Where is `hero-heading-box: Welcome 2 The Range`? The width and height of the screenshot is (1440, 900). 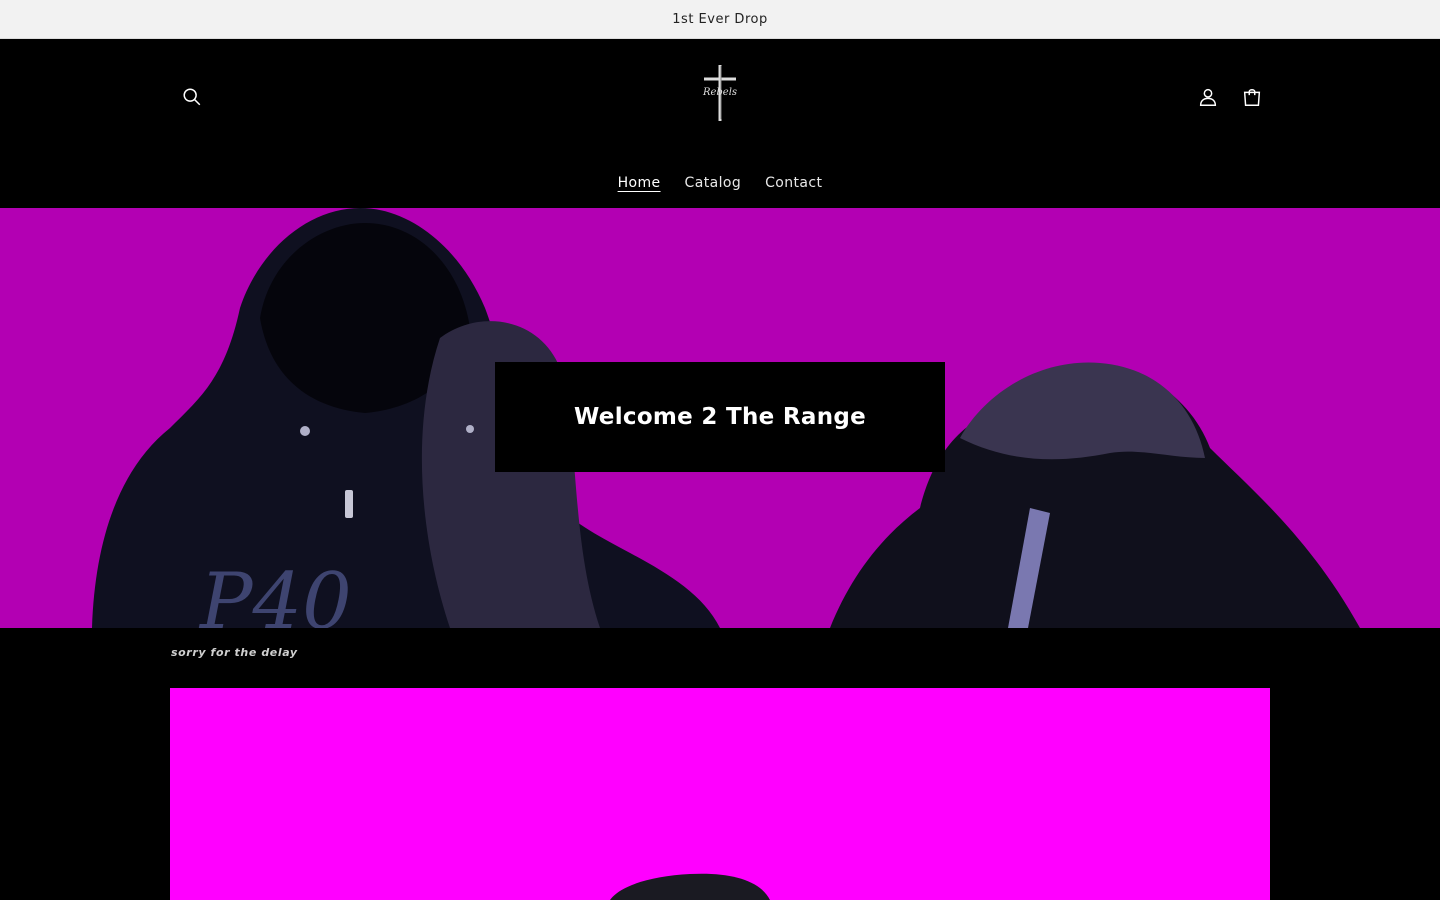 hero-heading-box: Welcome 2 The Range is located at coordinates (720, 417).